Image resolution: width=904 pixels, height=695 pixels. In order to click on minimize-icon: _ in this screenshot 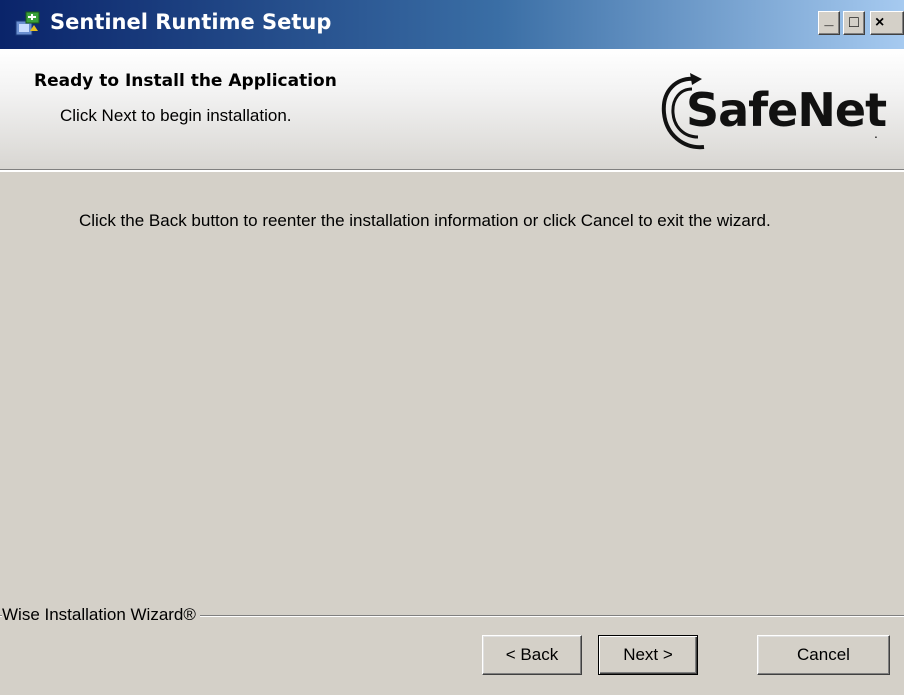, I will do `click(829, 19)`.